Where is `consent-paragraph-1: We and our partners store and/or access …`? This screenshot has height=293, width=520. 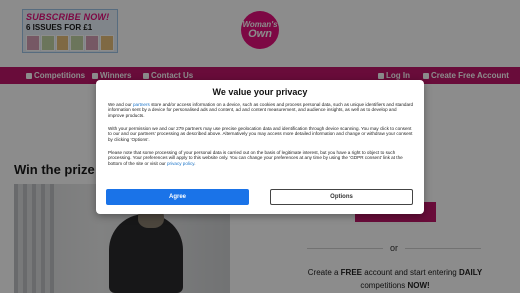 consent-paragraph-1: We and our partners store and/or access … is located at coordinates (261, 110).